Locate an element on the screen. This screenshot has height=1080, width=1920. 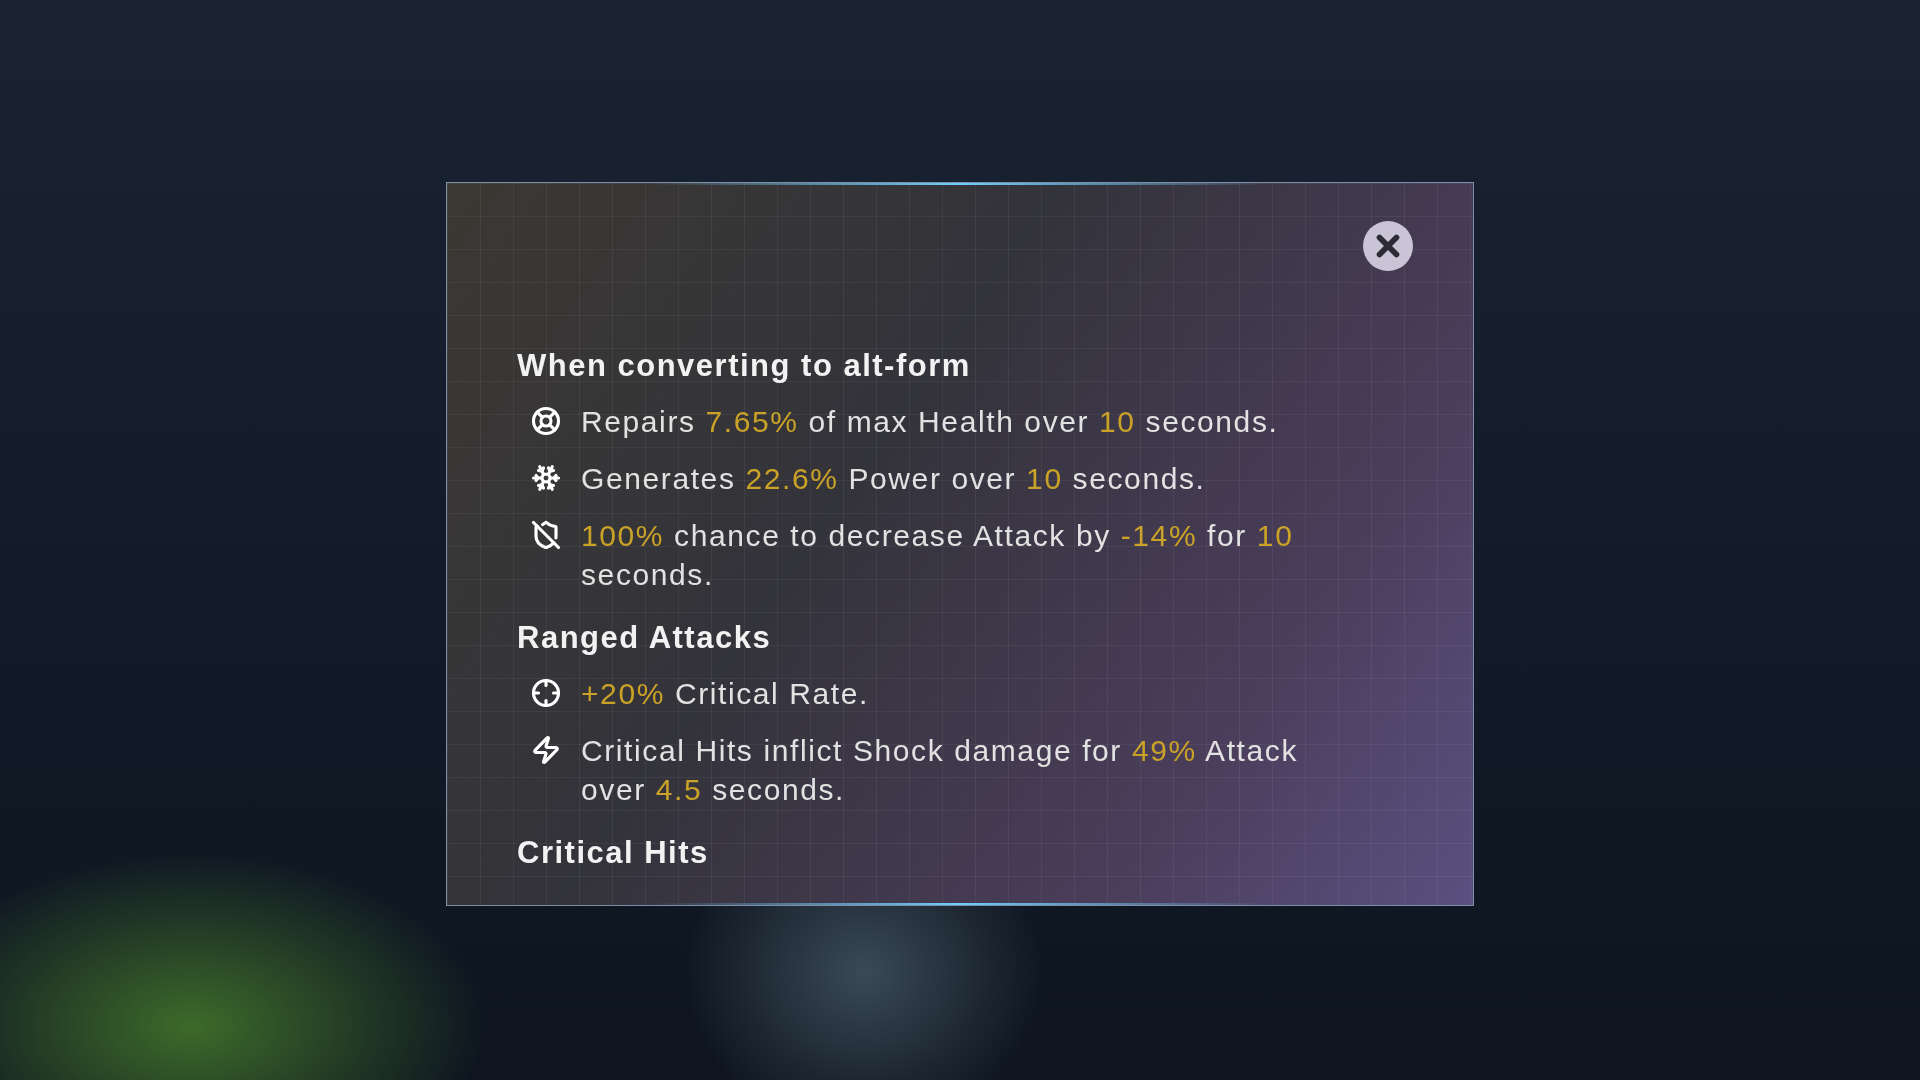
effect-description: 100% chance to decrease Attack by -14% for 10 seconds. is located at coordinates (938, 555).